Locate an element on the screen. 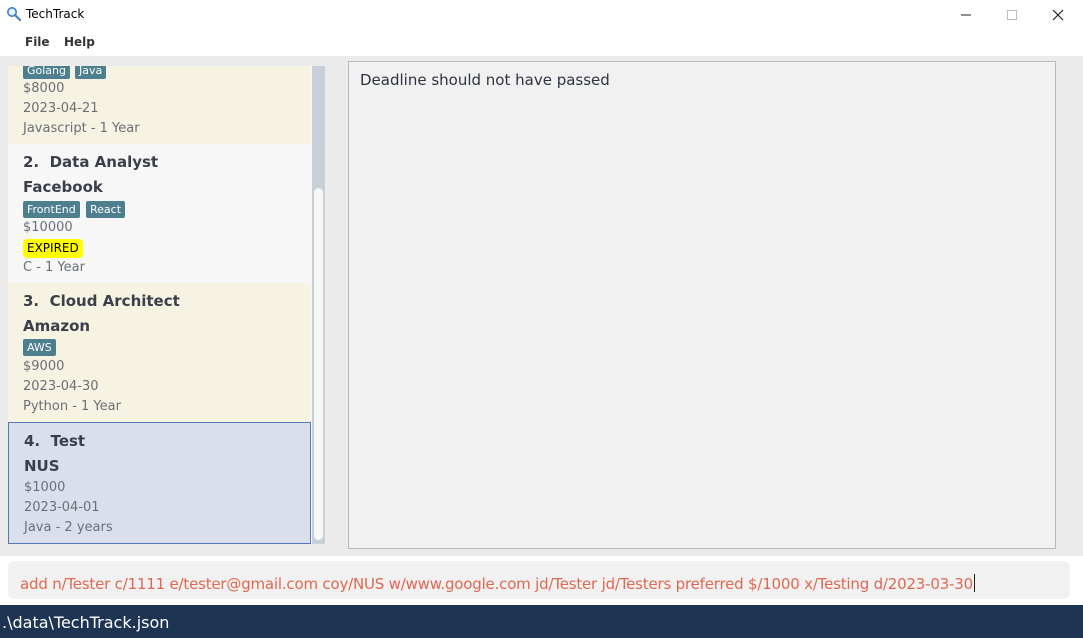 This screenshot has width=1083, height=638. maximize-icon is located at coordinates (1012, 15).